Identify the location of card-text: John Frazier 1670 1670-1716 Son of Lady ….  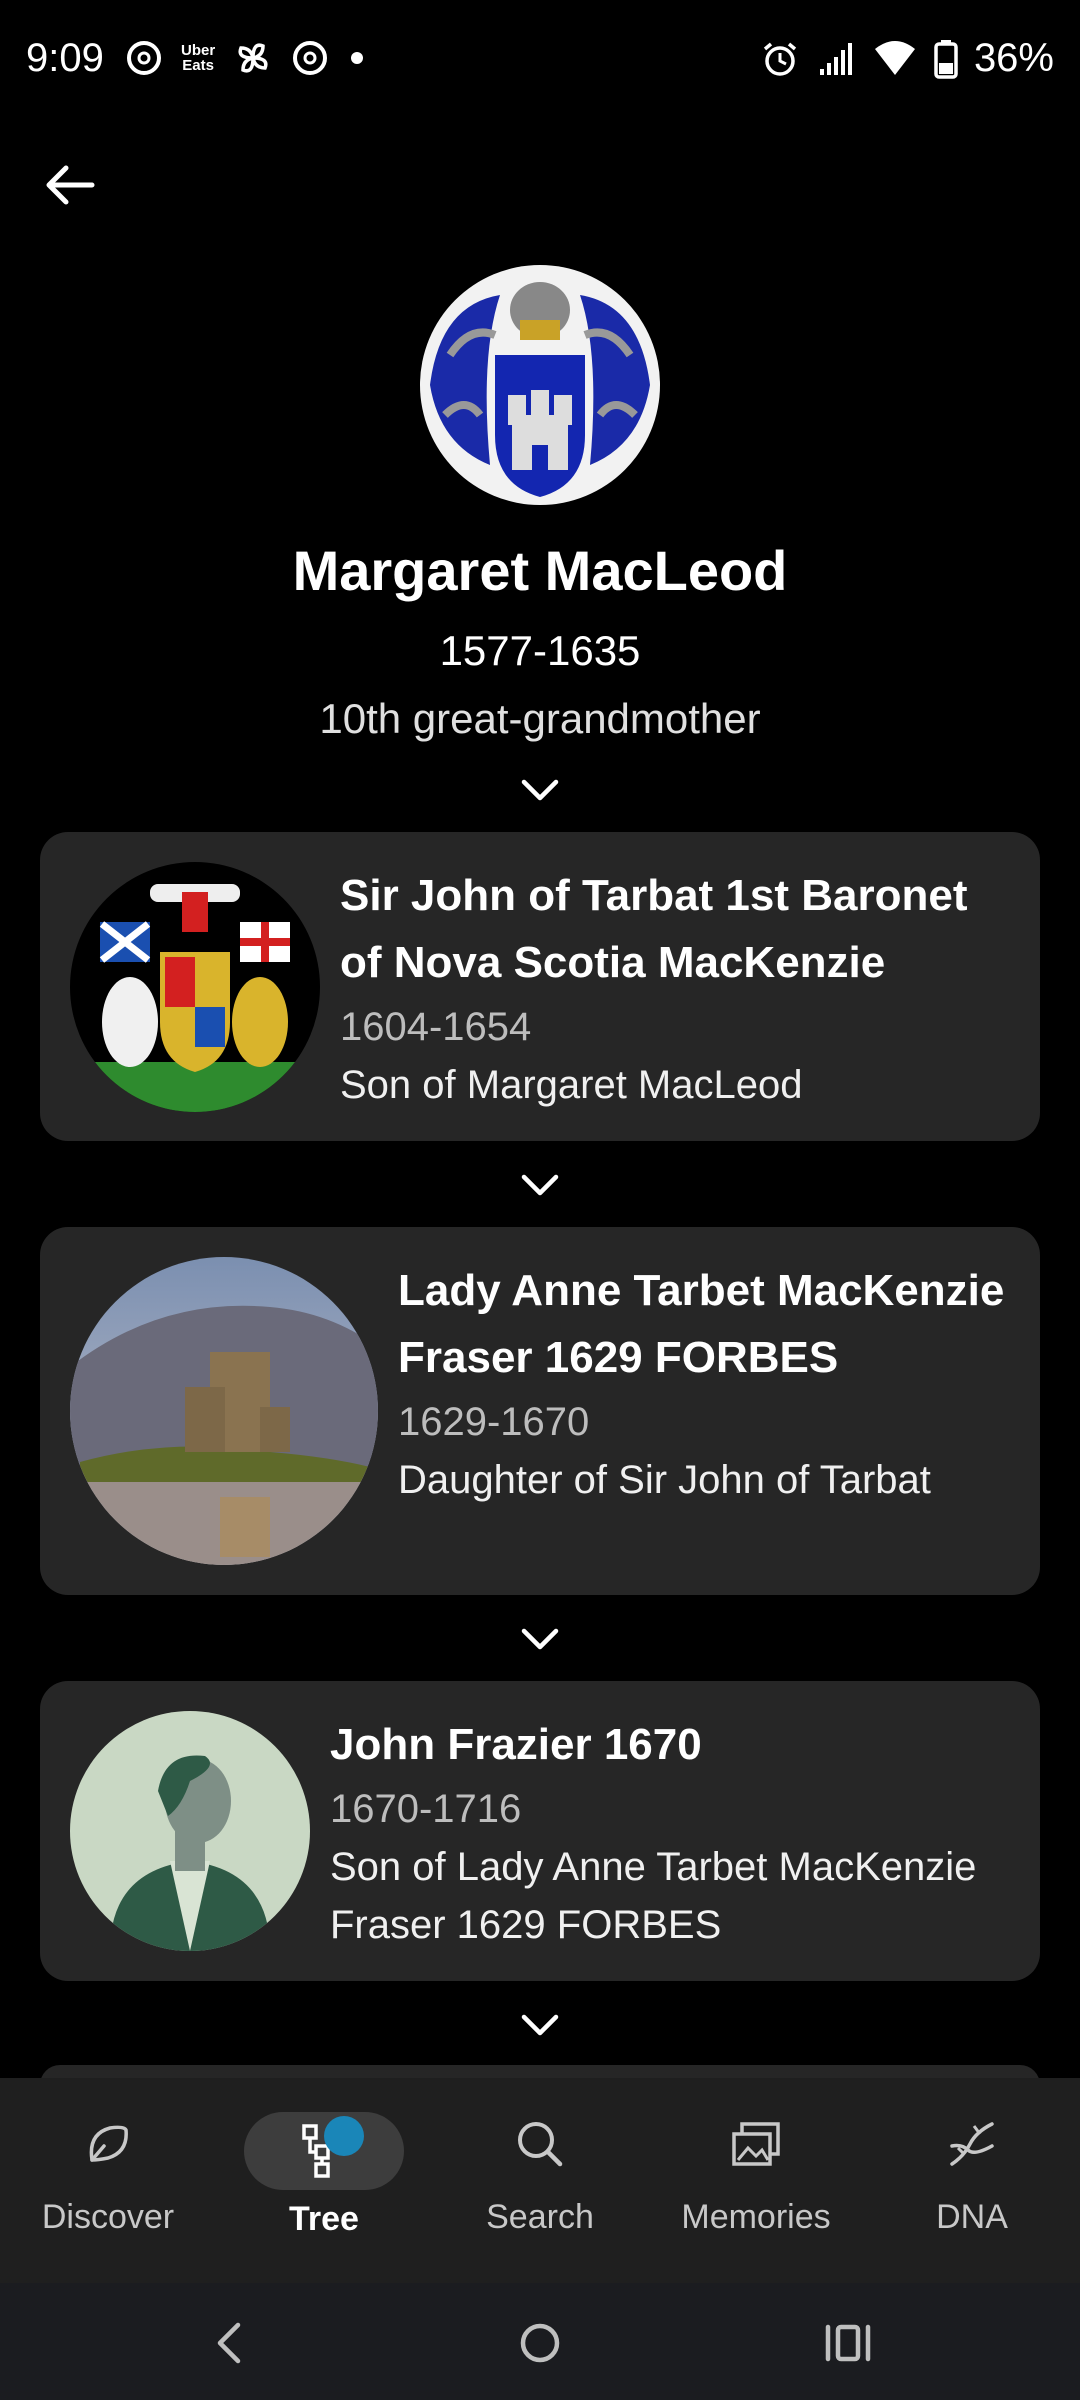
(670, 1832).